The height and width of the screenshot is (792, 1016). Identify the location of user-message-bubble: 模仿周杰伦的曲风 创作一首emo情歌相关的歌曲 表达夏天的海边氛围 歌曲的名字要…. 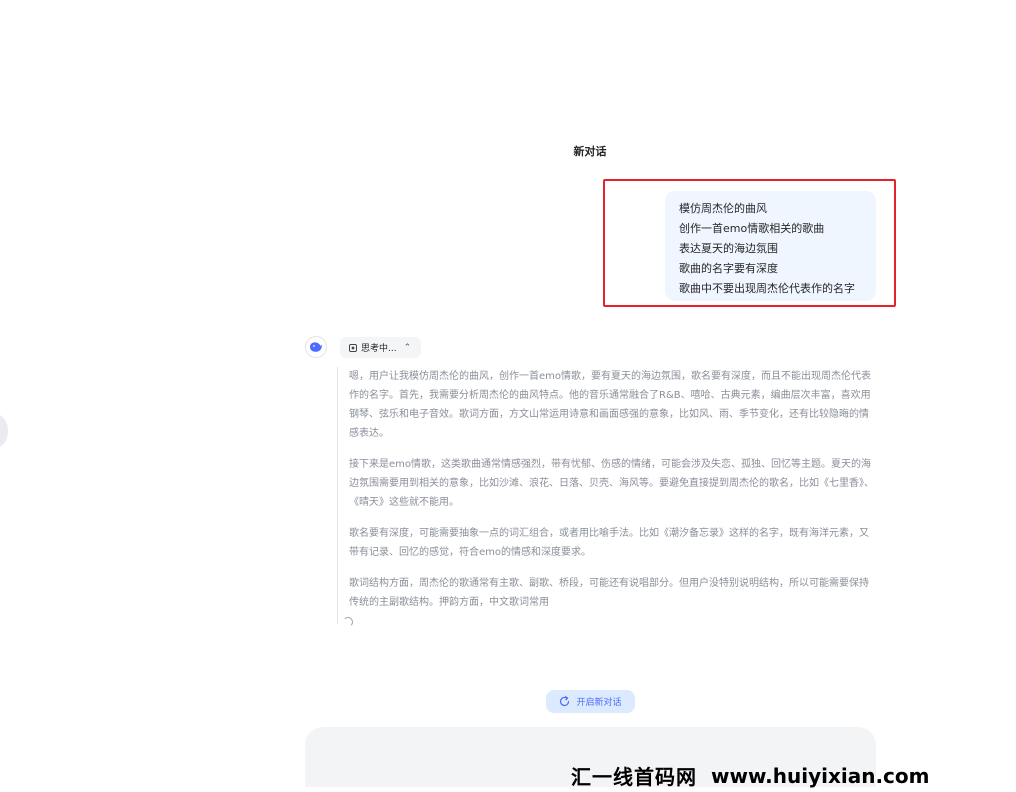
(770, 246).